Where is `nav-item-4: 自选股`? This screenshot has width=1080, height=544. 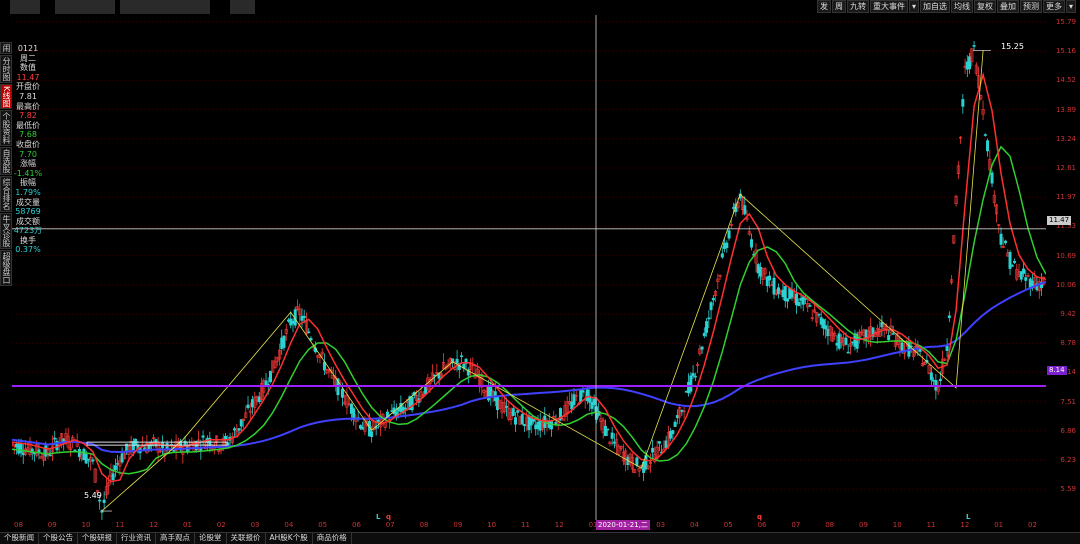 nav-item-4: 自选股 is located at coordinates (6, 161).